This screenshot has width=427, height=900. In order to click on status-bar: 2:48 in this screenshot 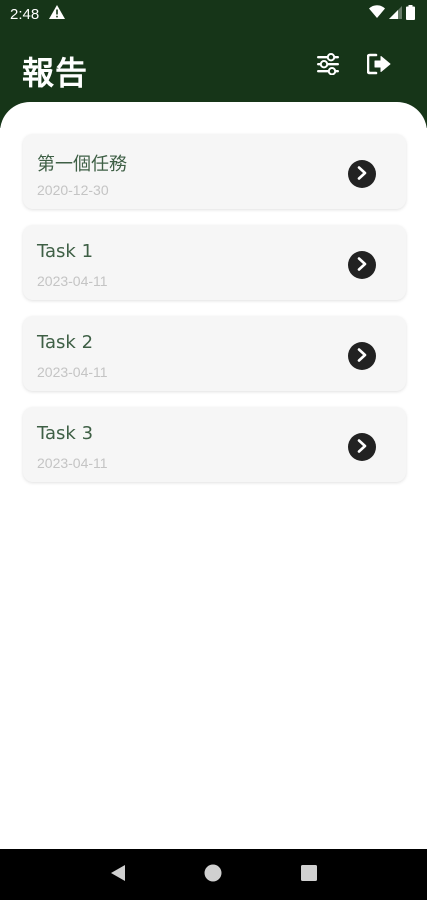, I will do `click(213, 14)`.